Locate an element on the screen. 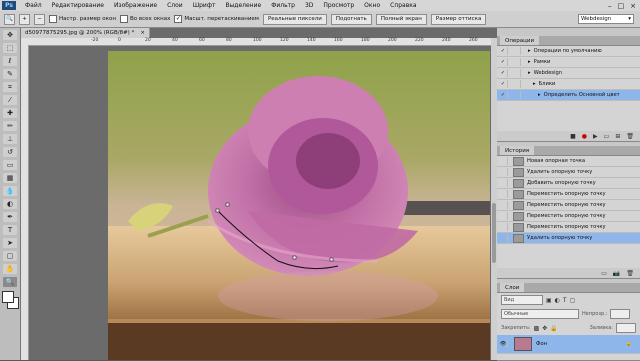 This screenshot has height=361, width=640. menu-3d: 3D is located at coordinates (309, 5).